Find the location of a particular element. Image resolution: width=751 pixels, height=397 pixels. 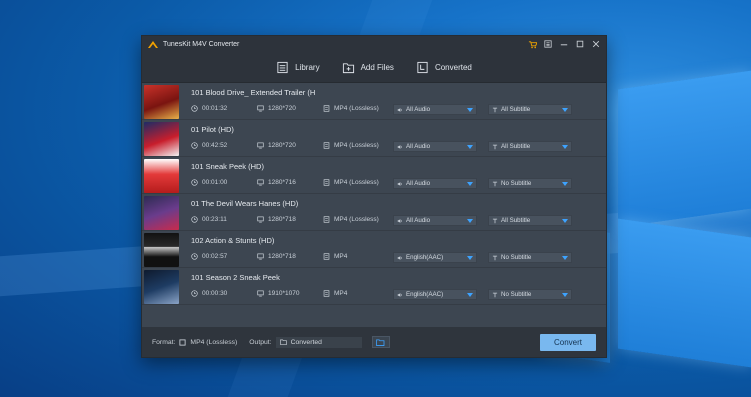

subtitle-value: All Subtitle is located at coordinates (516, 109).